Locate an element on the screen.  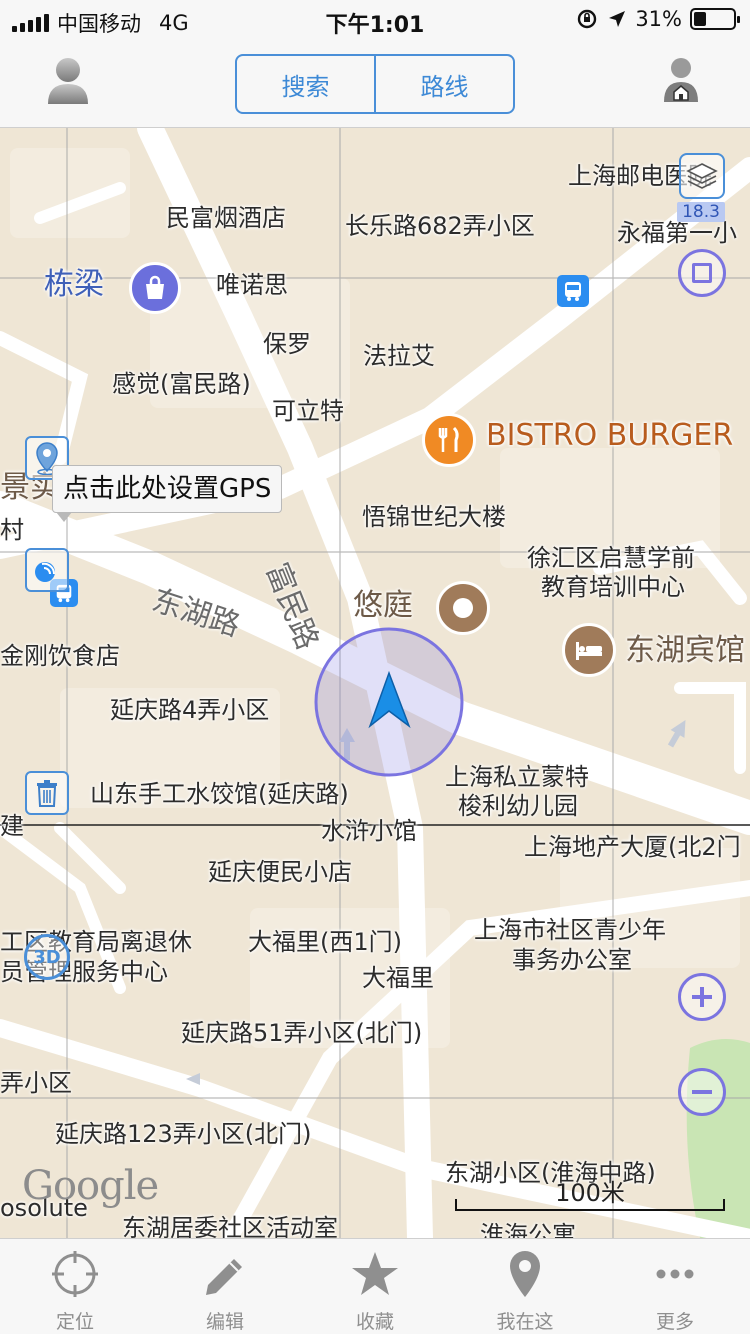
pin-icon is located at coordinates (525, 1274).